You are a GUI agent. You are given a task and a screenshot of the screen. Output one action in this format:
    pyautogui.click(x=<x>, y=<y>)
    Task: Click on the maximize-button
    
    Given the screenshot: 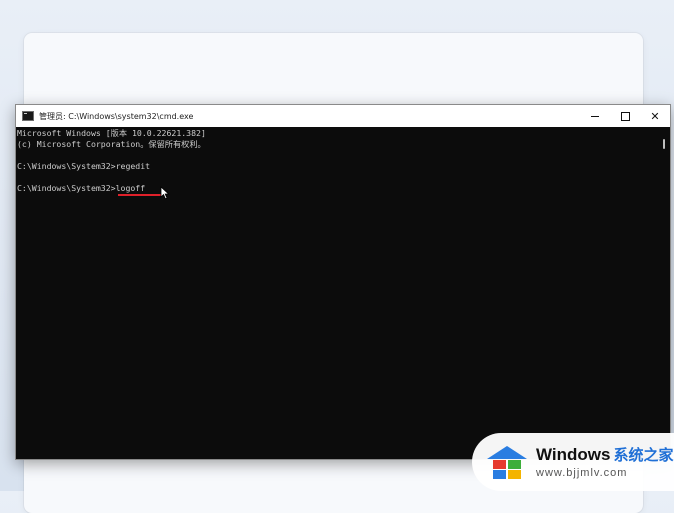 What is the action you would take?
    pyautogui.click(x=625, y=116)
    